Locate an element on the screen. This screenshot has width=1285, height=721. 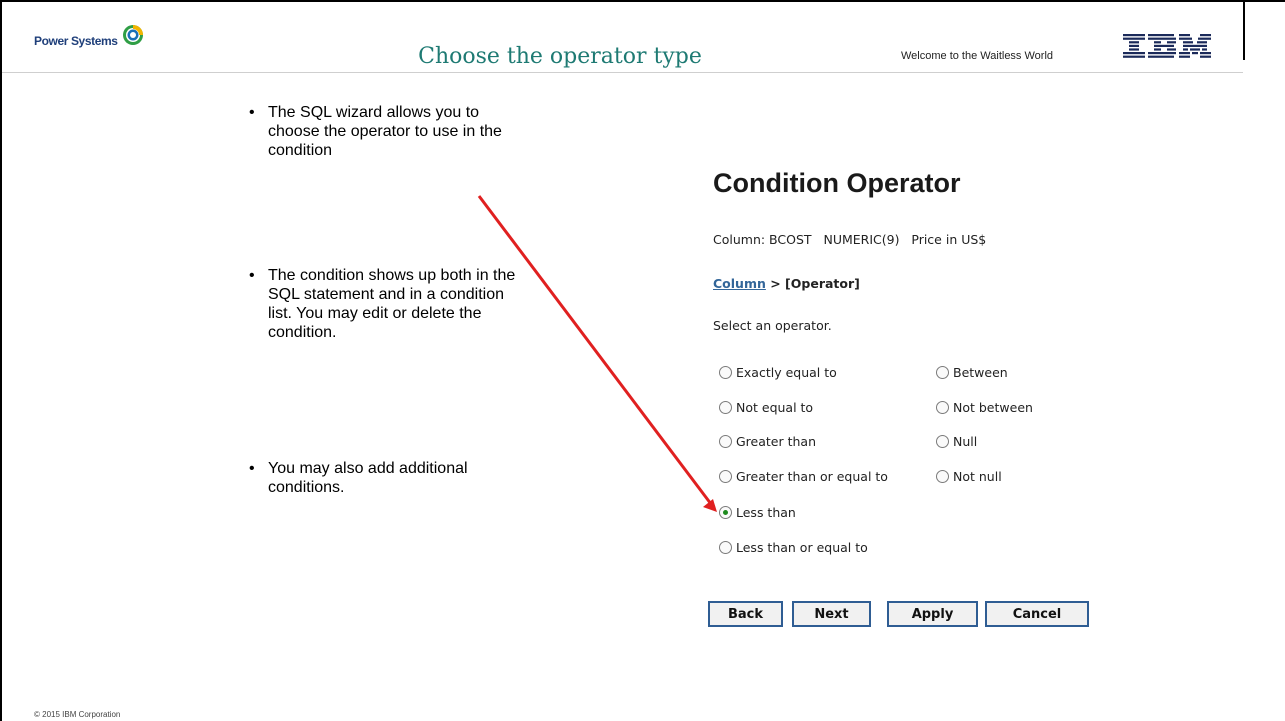
copyright-footer: © 2015 IBM Corporation is located at coordinates (77, 714).